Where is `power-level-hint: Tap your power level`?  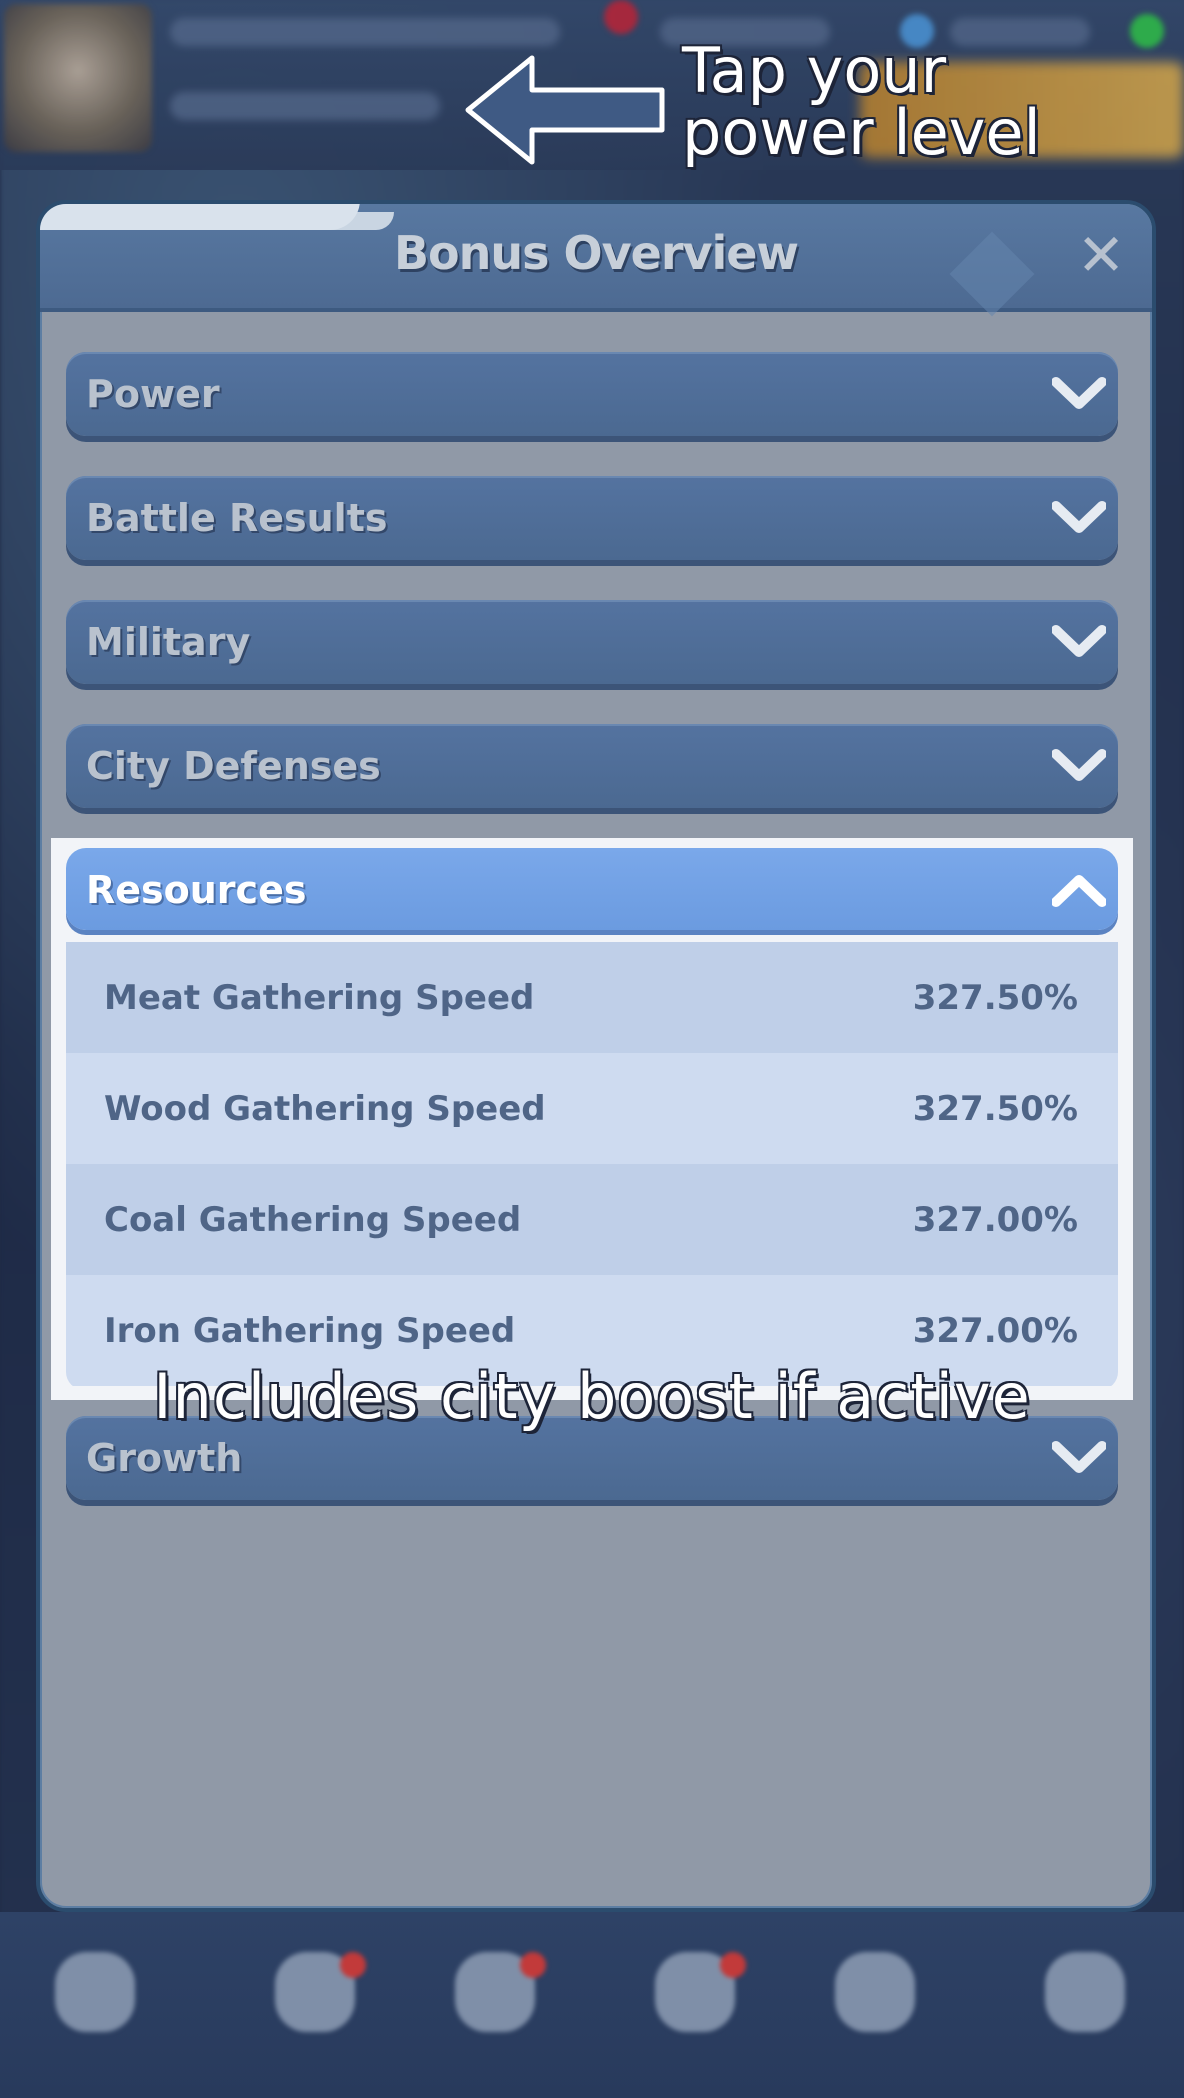 power-level-hint: Tap your power level is located at coordinates (892, 102).